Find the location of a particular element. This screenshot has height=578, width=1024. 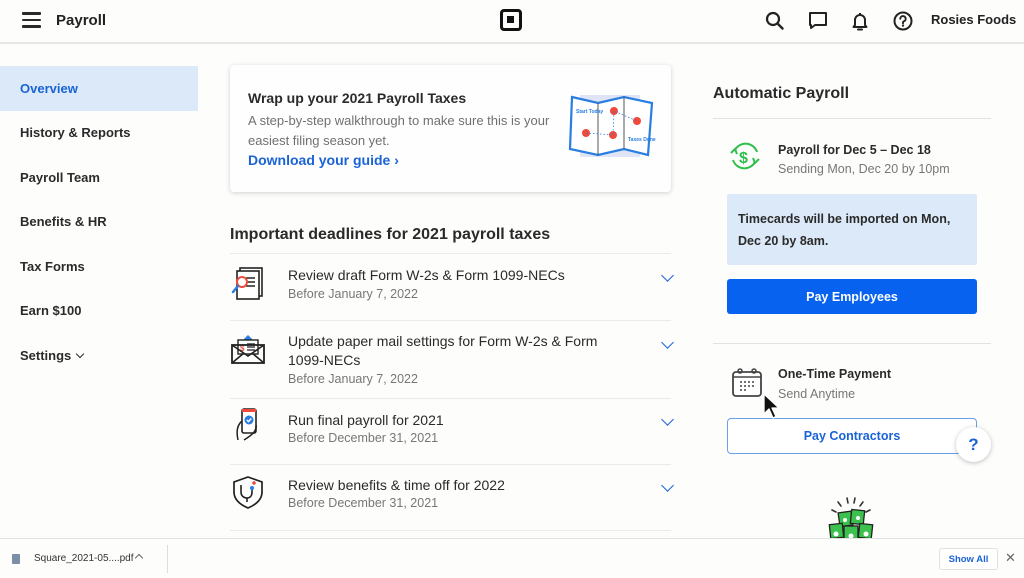

sidebar-item-label: Settings is located at coordinates (46, 355).